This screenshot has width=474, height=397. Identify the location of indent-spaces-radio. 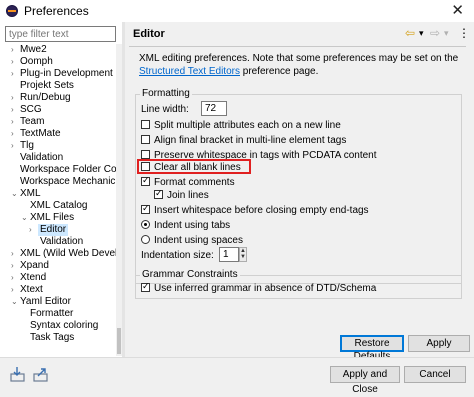
(145, 239).